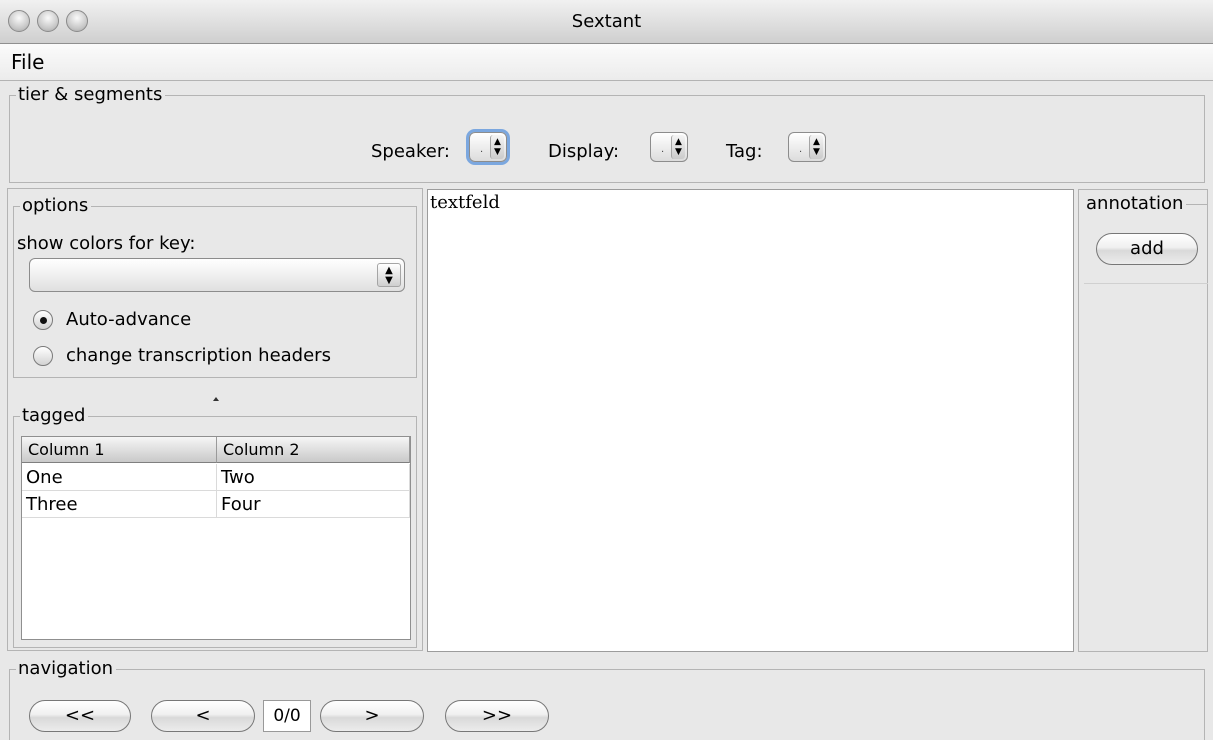  What do you see at coordinates (372, 716) in the screenshot?
I see `next-button: >` at bounding box center [372, 716].